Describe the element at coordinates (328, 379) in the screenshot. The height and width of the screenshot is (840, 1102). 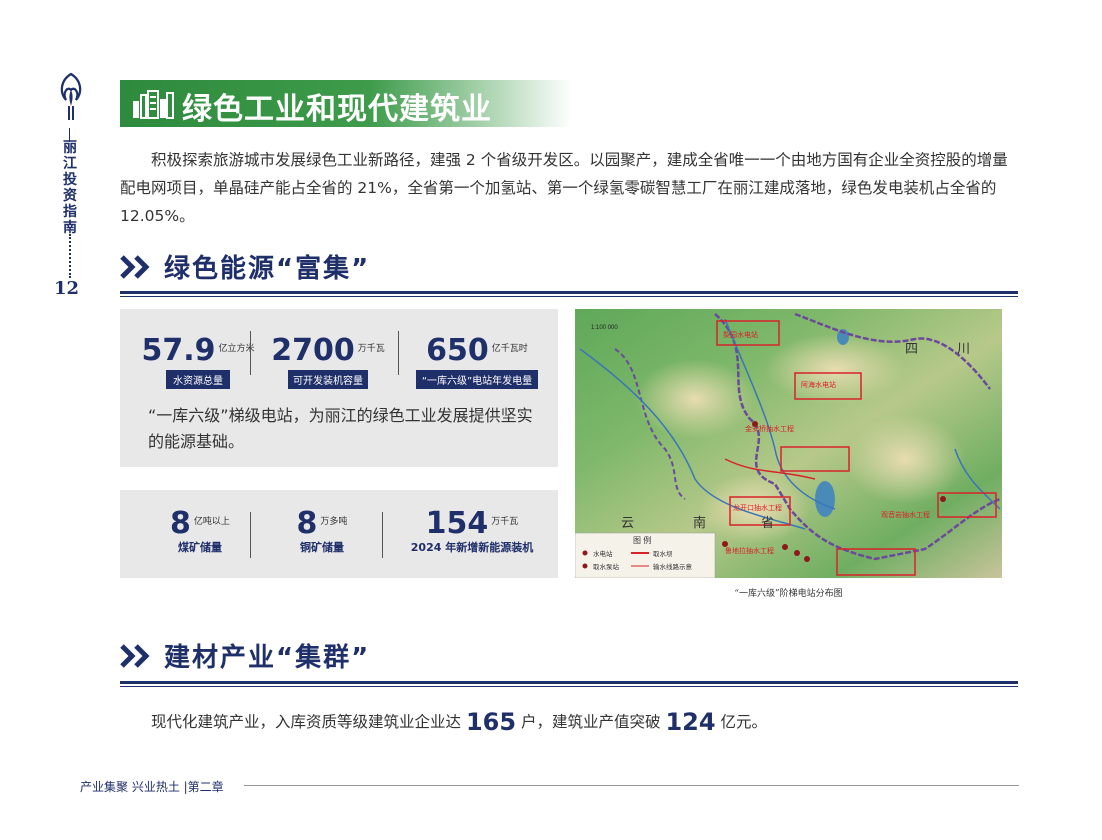
I see `stat-label: 可开发装机容量` at that location.